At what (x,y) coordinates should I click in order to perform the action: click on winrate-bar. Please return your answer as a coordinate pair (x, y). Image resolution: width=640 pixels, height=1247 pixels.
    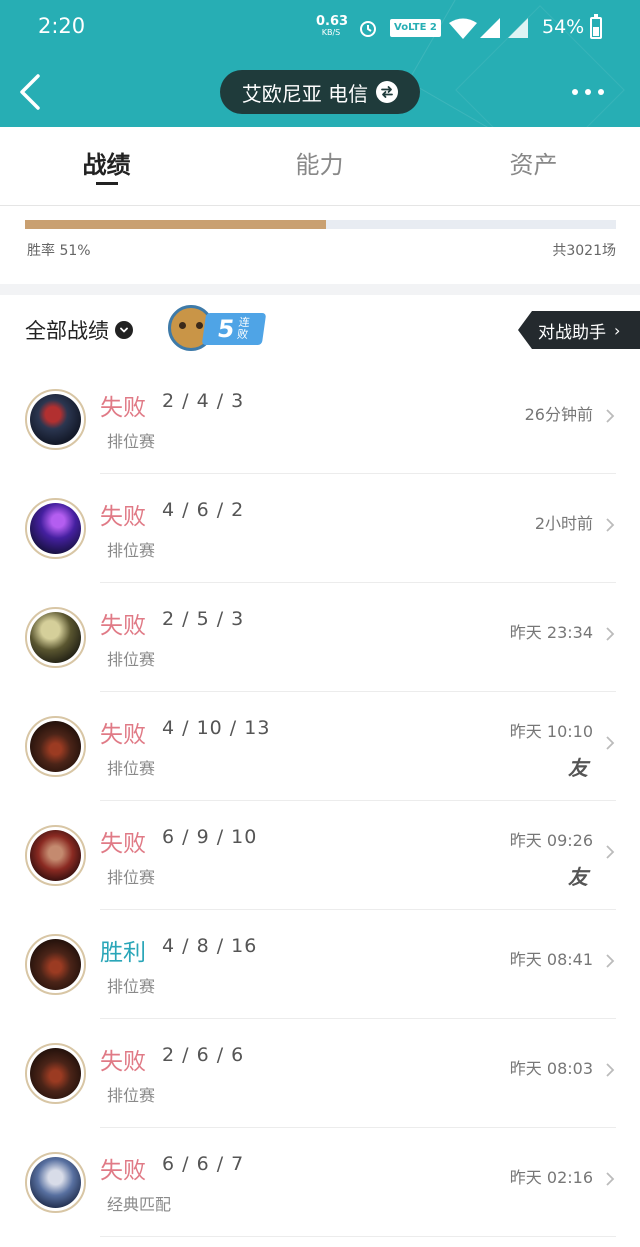
    Looking at the image, I should click on (320, 224).